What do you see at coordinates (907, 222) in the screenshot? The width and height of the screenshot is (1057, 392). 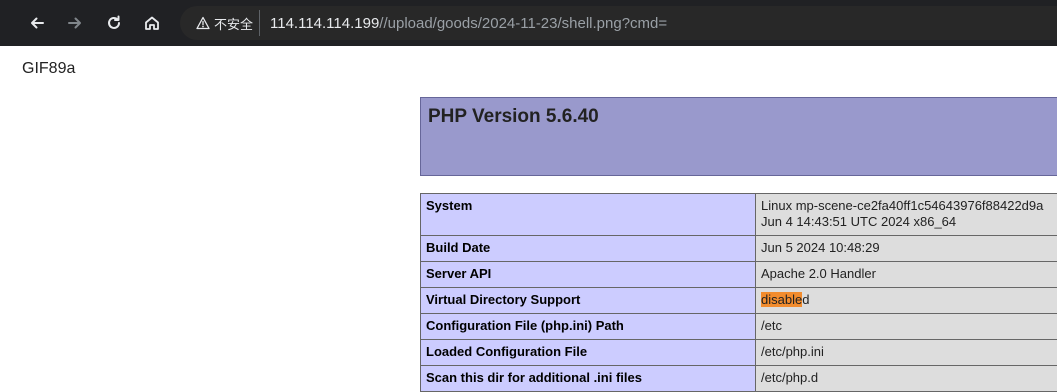 I see `row-value-line: Jun 4 14:43:51 UTC 2024 x86_64` at bounding box center [907, 222].